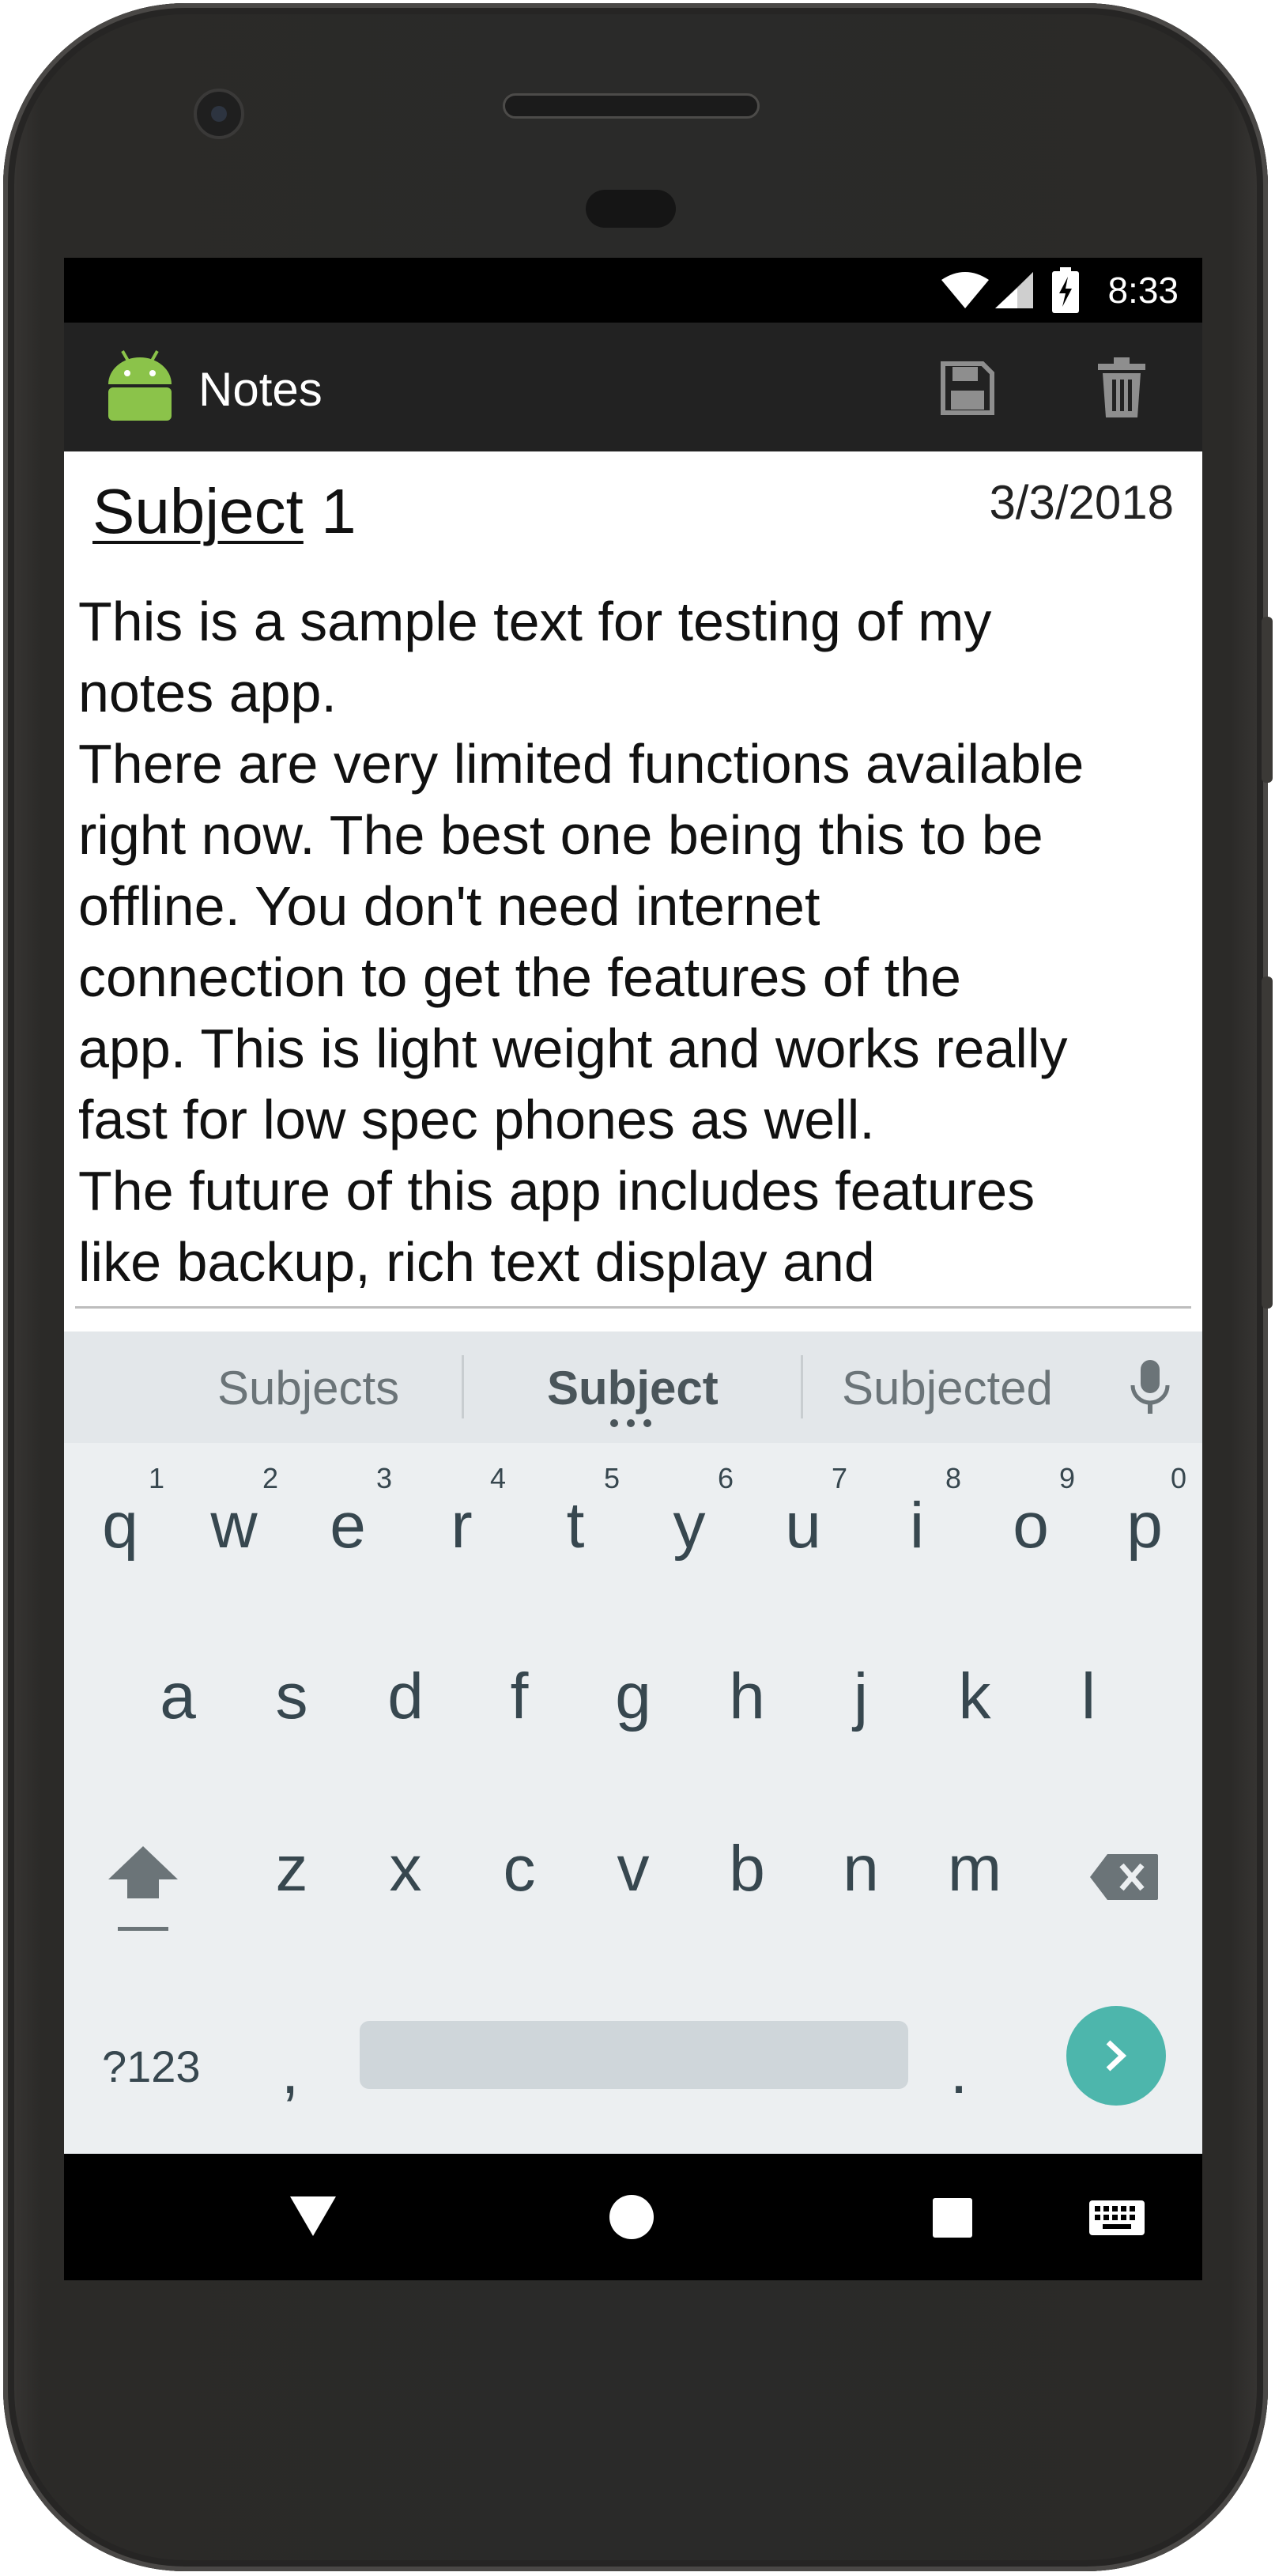 This screenshot has width=1275, height=2576. Describe the element at coordinates (120, 1526) in the screenshot. I see `key-q: q` at that location.